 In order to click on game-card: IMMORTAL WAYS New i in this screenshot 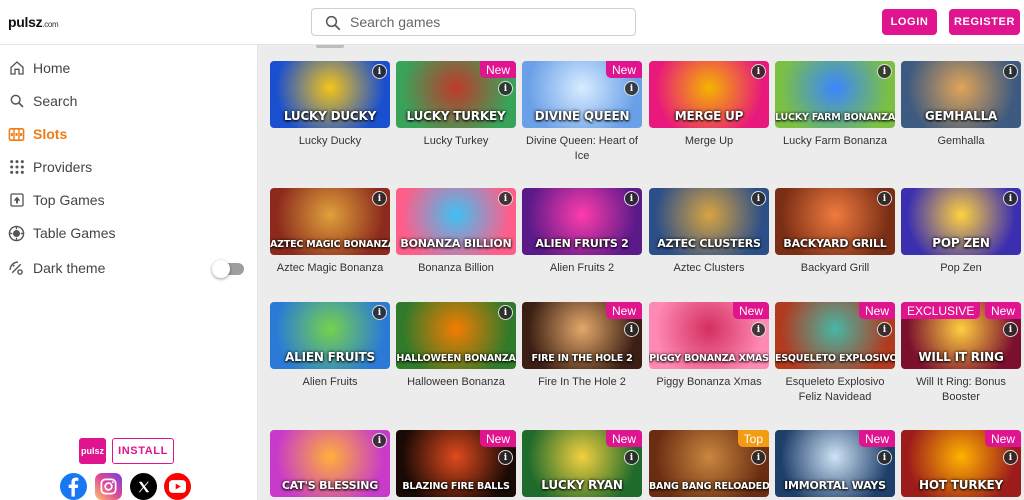, I will do `click(835, 465)`.